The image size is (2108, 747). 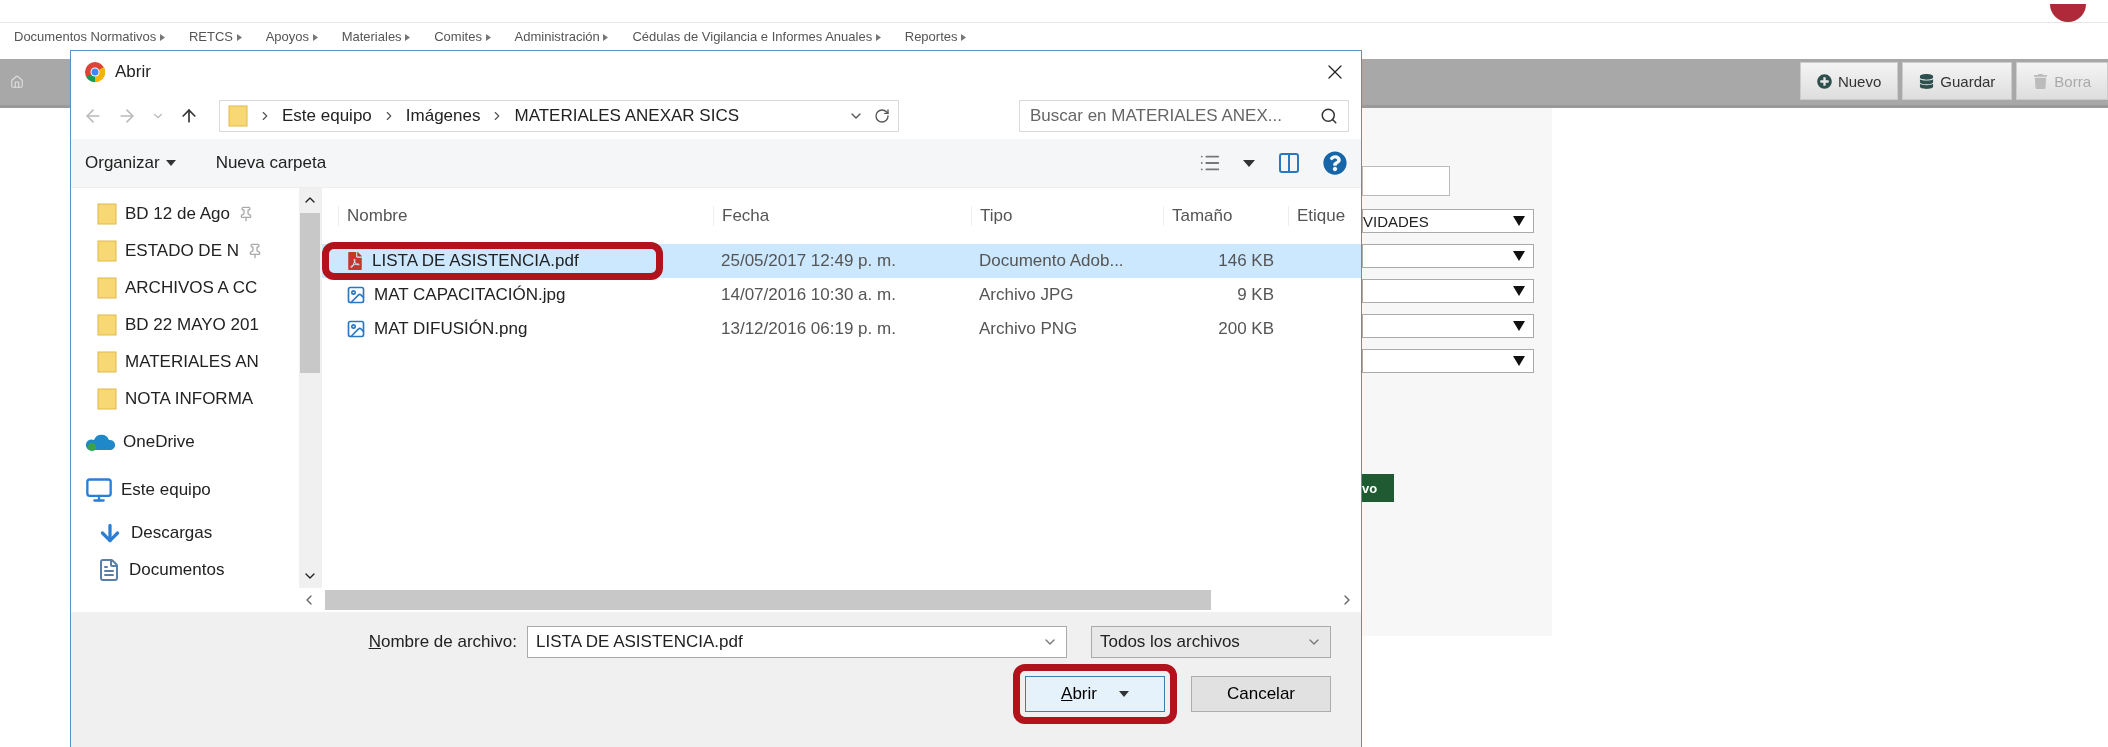 What do you see at coordinates (808, 261) in the screenshot?
I see `file-date: 25/05/2017 12:49 p. m.` at bounding box center [808, 261].